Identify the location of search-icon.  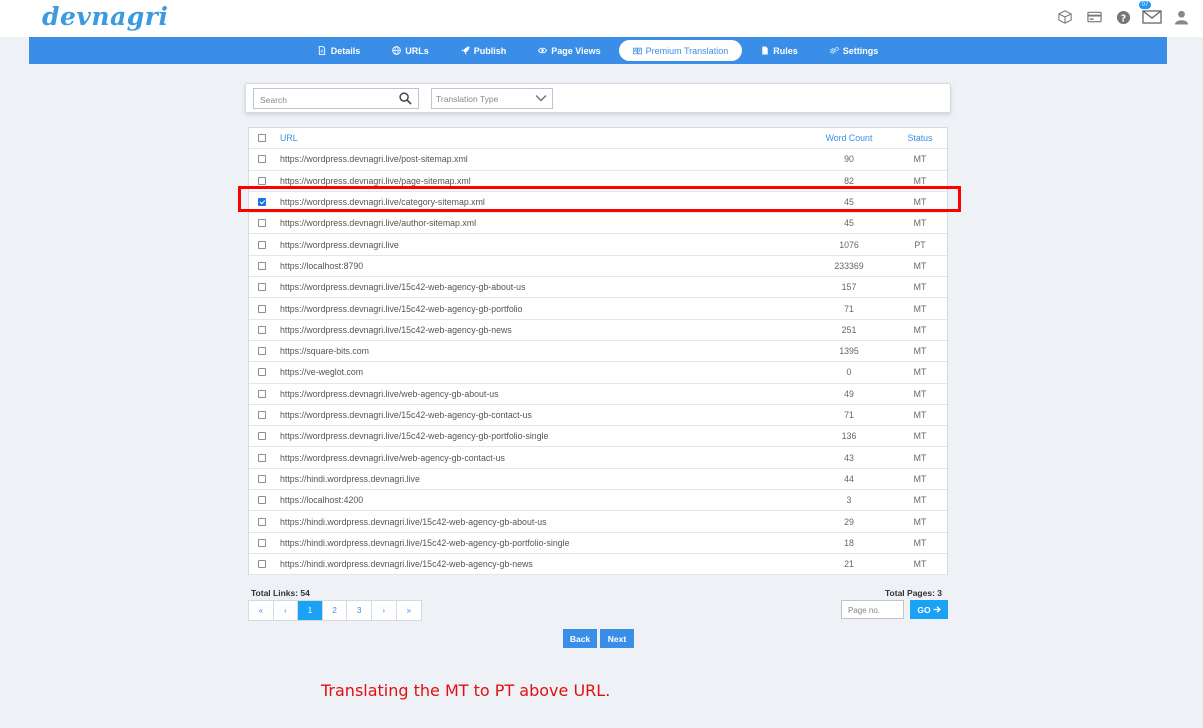
(405, 99).